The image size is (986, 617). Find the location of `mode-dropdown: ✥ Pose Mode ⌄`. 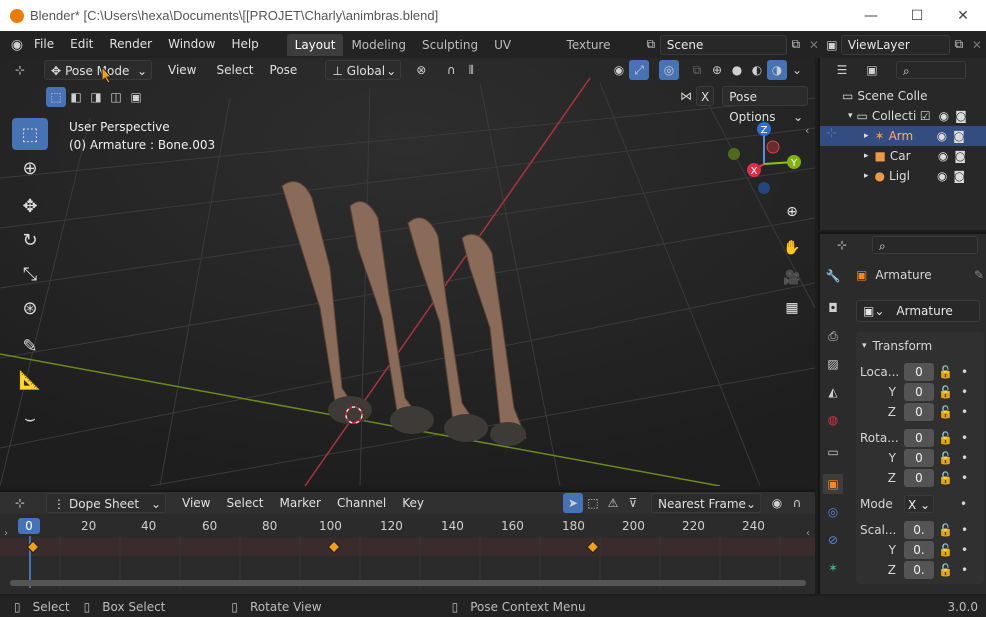

mode-dropdown: ✥ Pose Mode ⌄ is located at coordinates (98, 70).